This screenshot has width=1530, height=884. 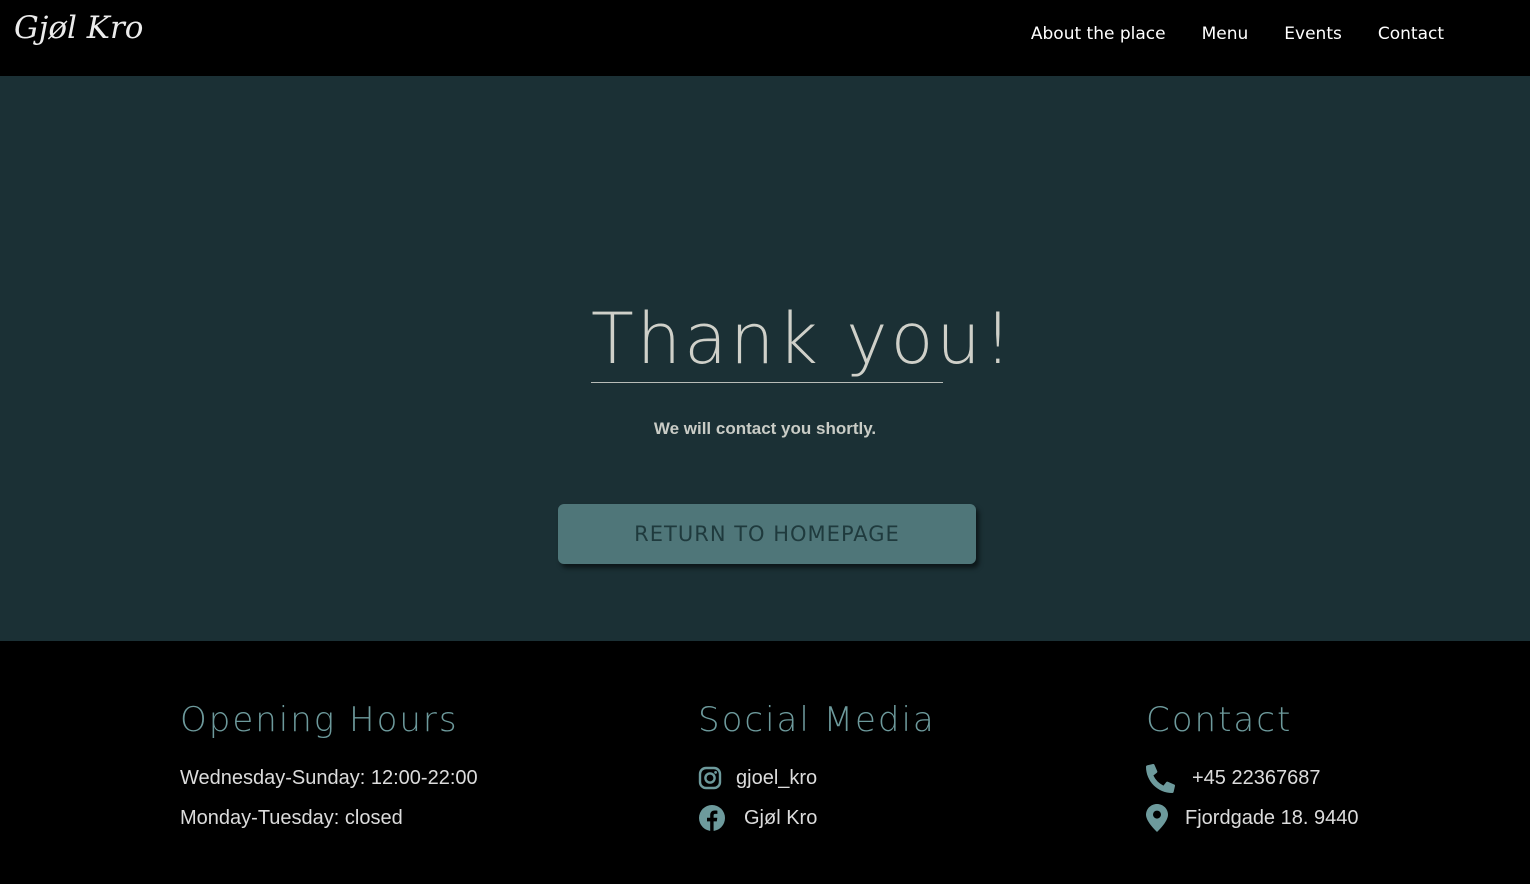 I want to click on nav-link-about: About the place, so click(x=1098, y=34).